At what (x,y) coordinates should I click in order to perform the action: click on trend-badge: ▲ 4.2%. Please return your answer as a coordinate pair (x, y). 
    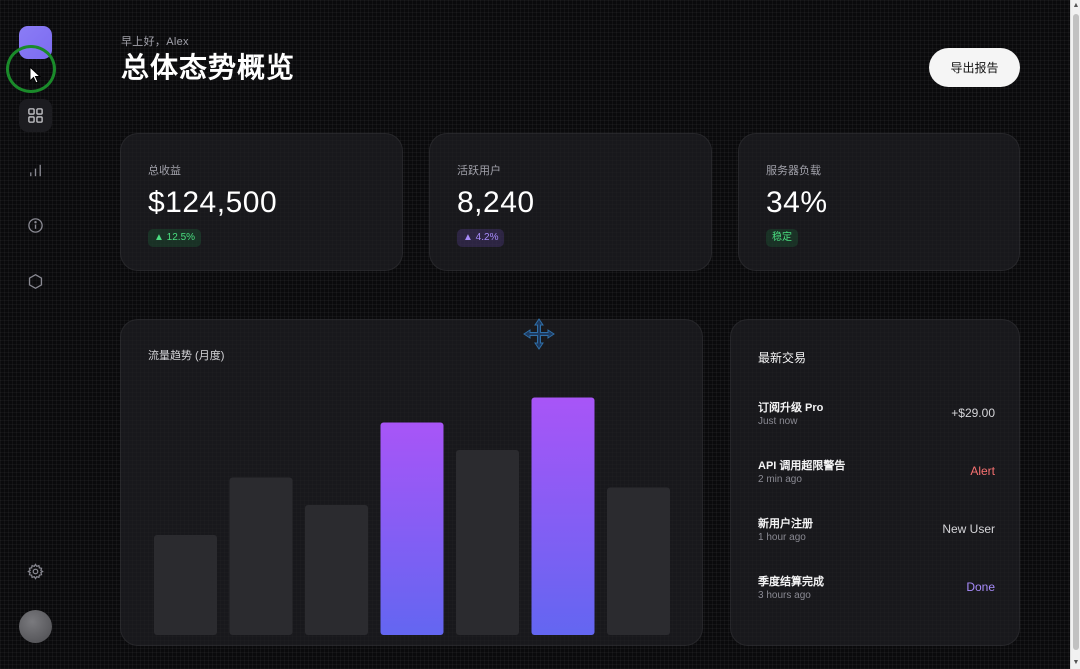
    Looking at the image, I should click on (481, 238).